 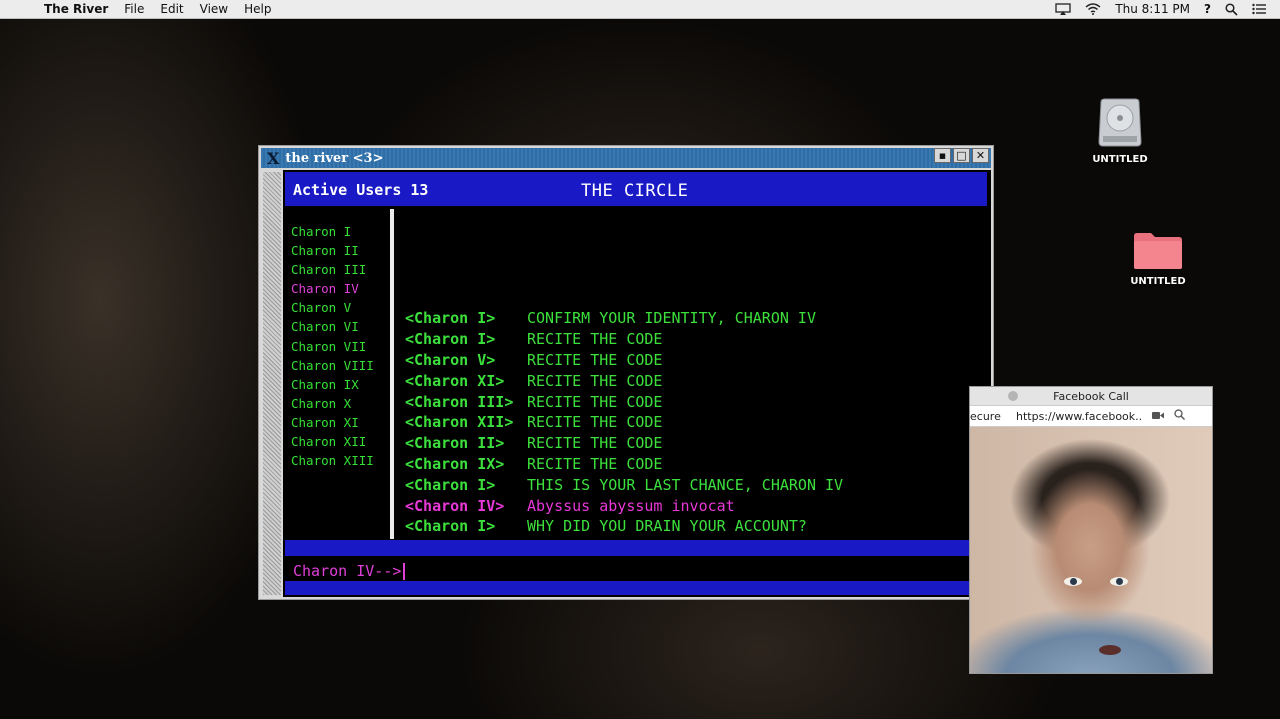 I want to click on zoom-icon, so click(x=1179, y=416).